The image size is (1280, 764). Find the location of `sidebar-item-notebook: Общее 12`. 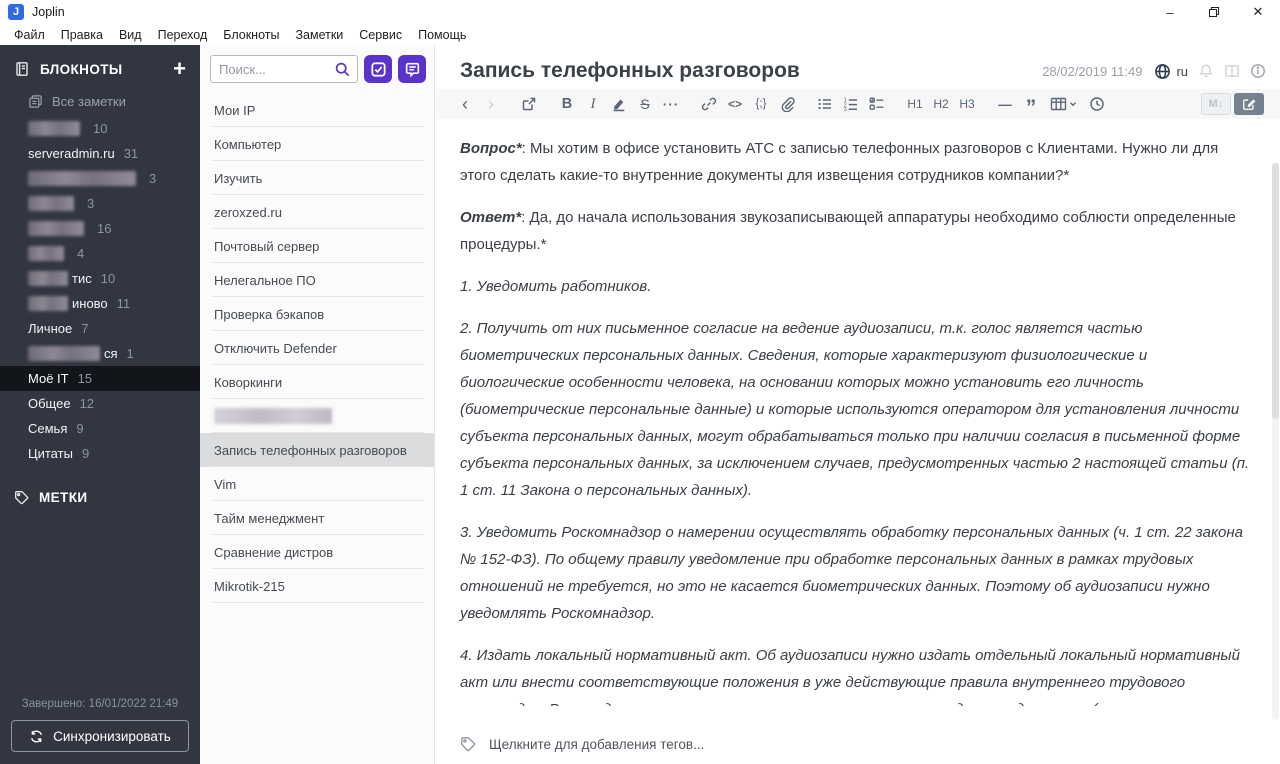

sidebar-item-notebook: Общее 12 is located at coordinates (100, 403).